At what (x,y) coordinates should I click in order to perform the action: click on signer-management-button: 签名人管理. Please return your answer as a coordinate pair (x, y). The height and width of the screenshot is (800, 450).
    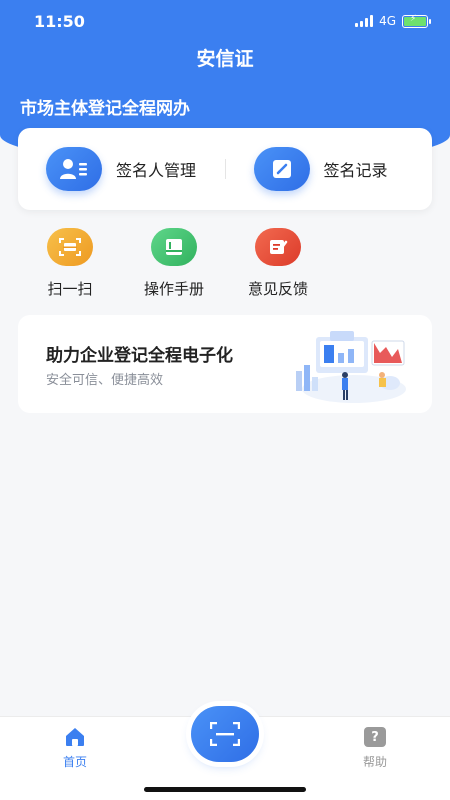
    Looking at the image, I should click on (121, 169).